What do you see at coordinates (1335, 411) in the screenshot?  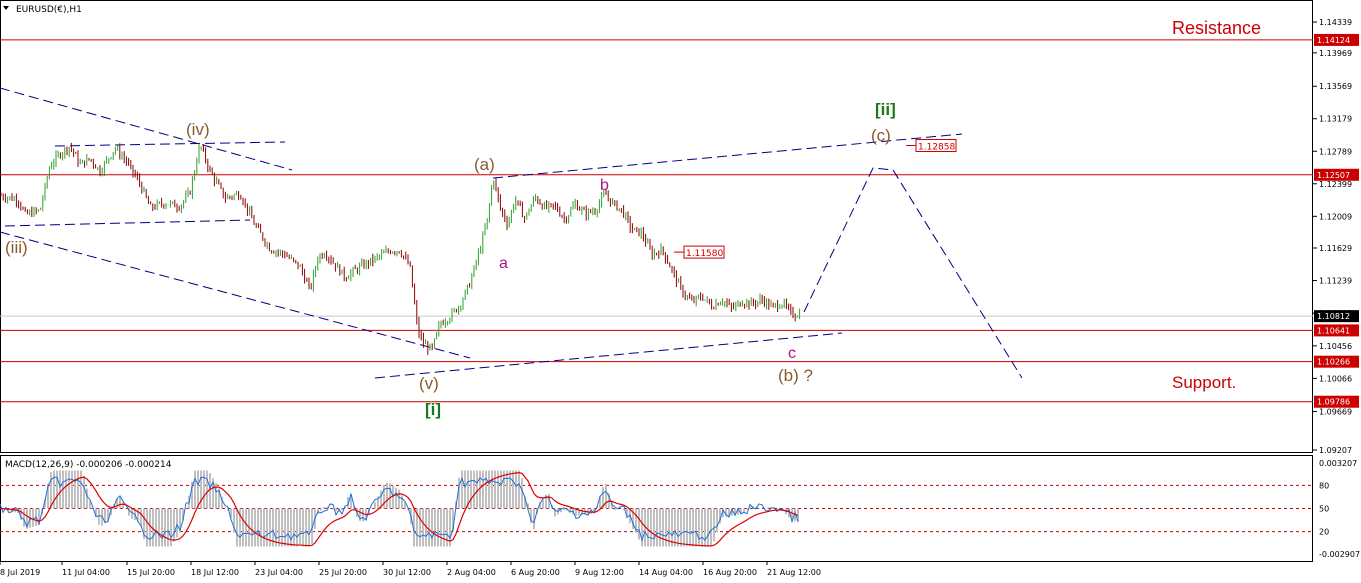 I see `y-tick-label-12: 1.09669` at bounding box center [1335, 411].